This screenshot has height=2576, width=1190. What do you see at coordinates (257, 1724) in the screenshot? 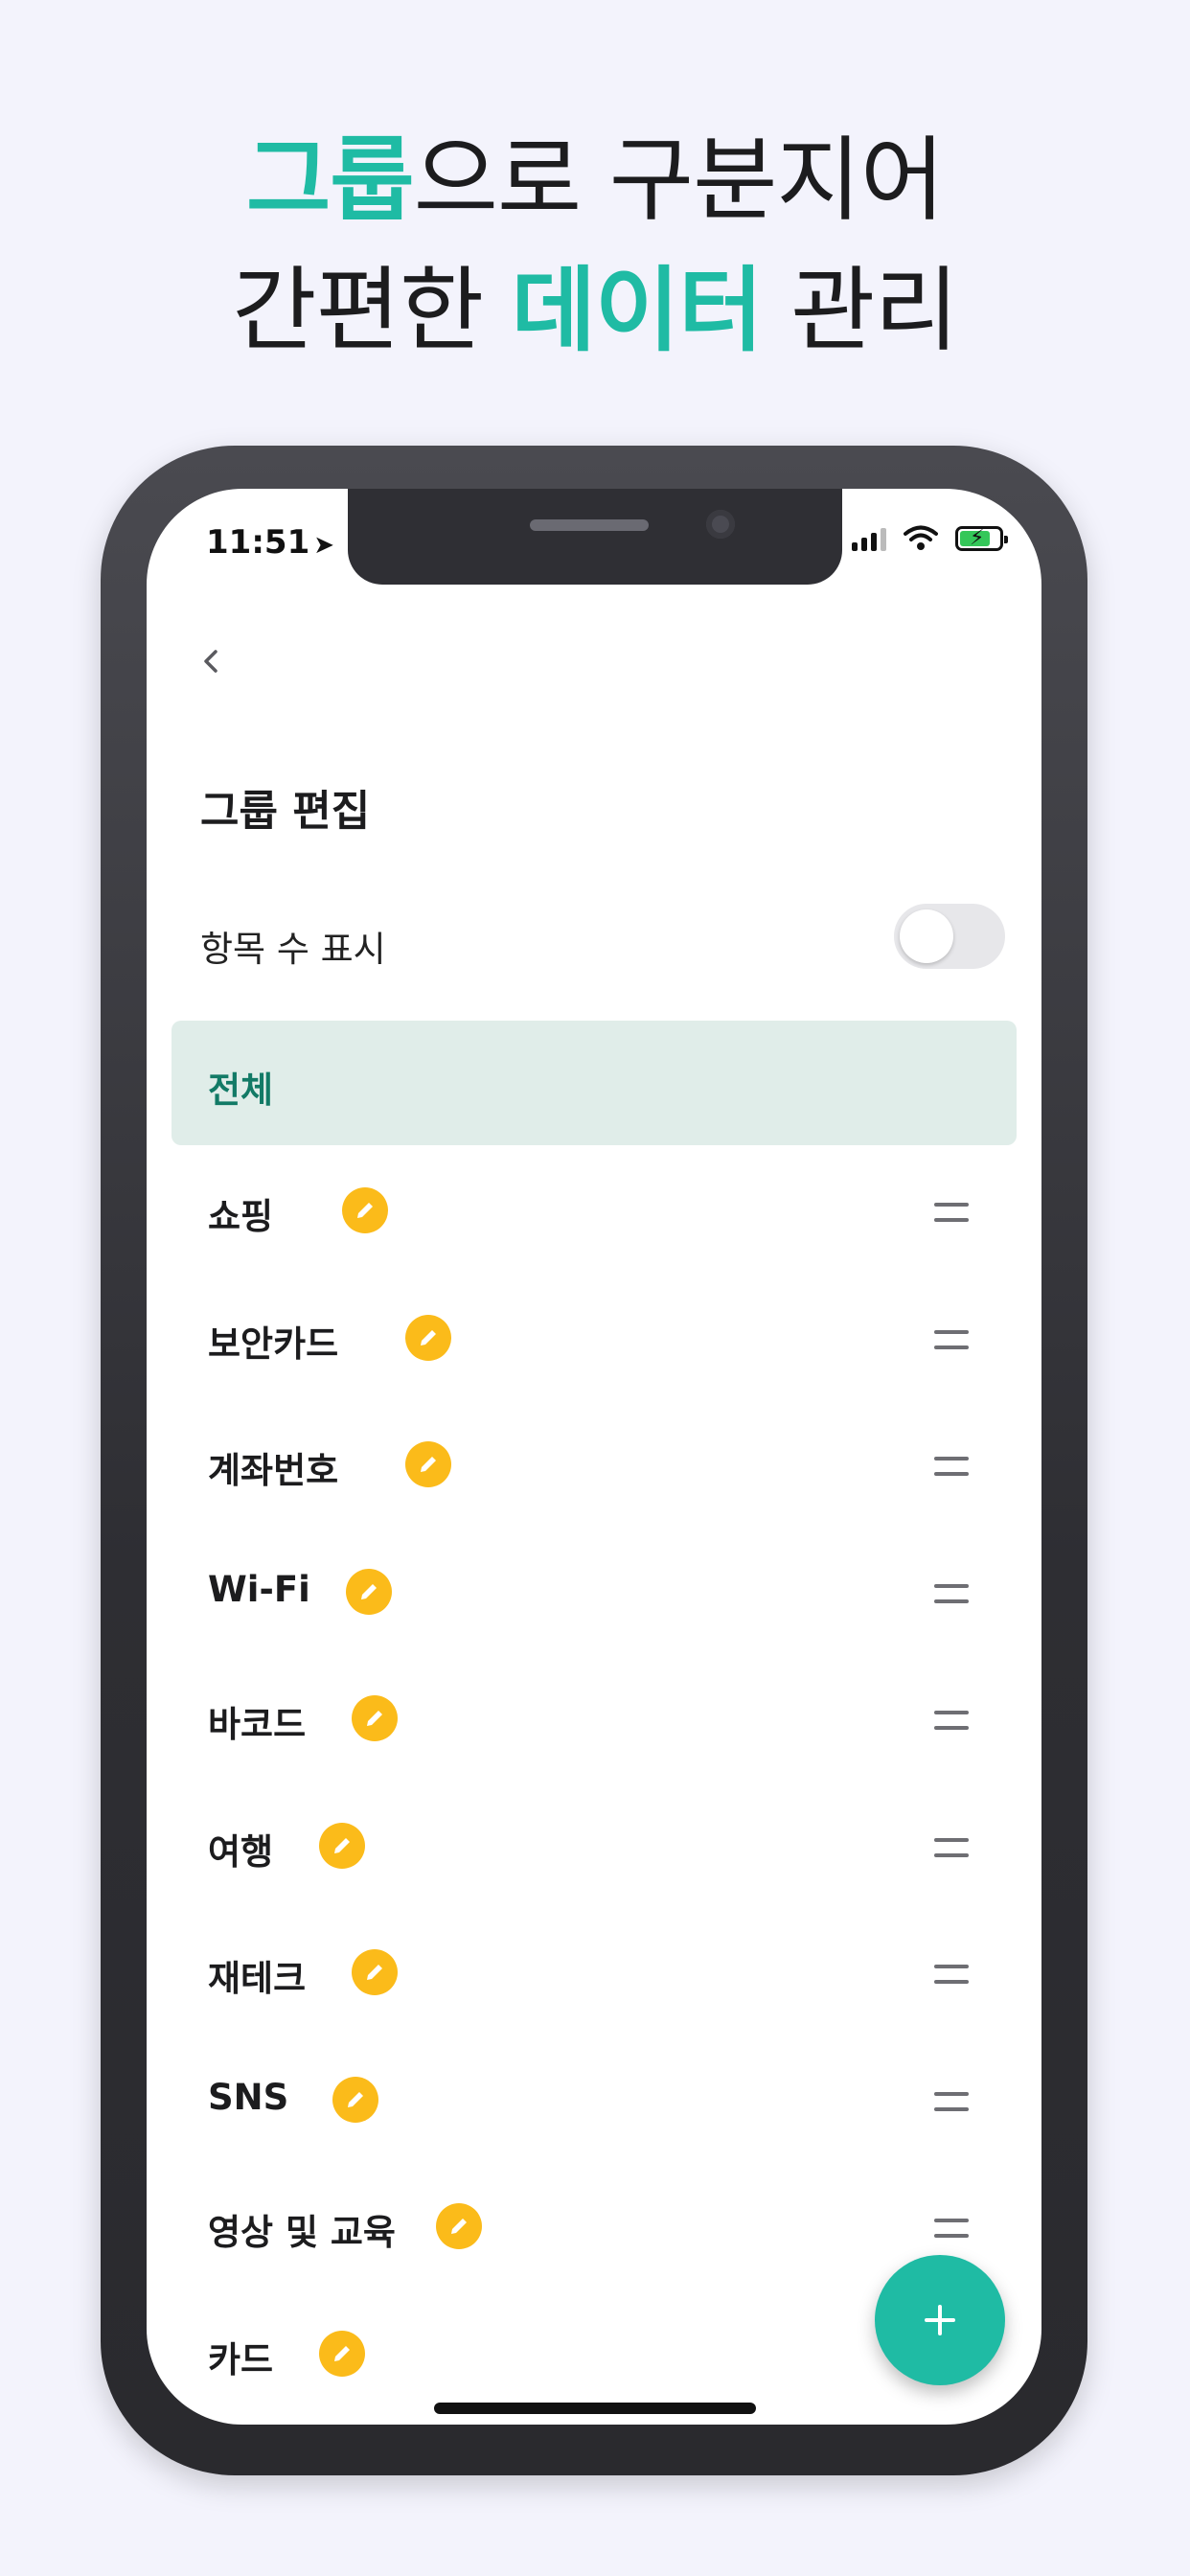
I see `group-name: 바코드` at bounding box center [257, 1724].